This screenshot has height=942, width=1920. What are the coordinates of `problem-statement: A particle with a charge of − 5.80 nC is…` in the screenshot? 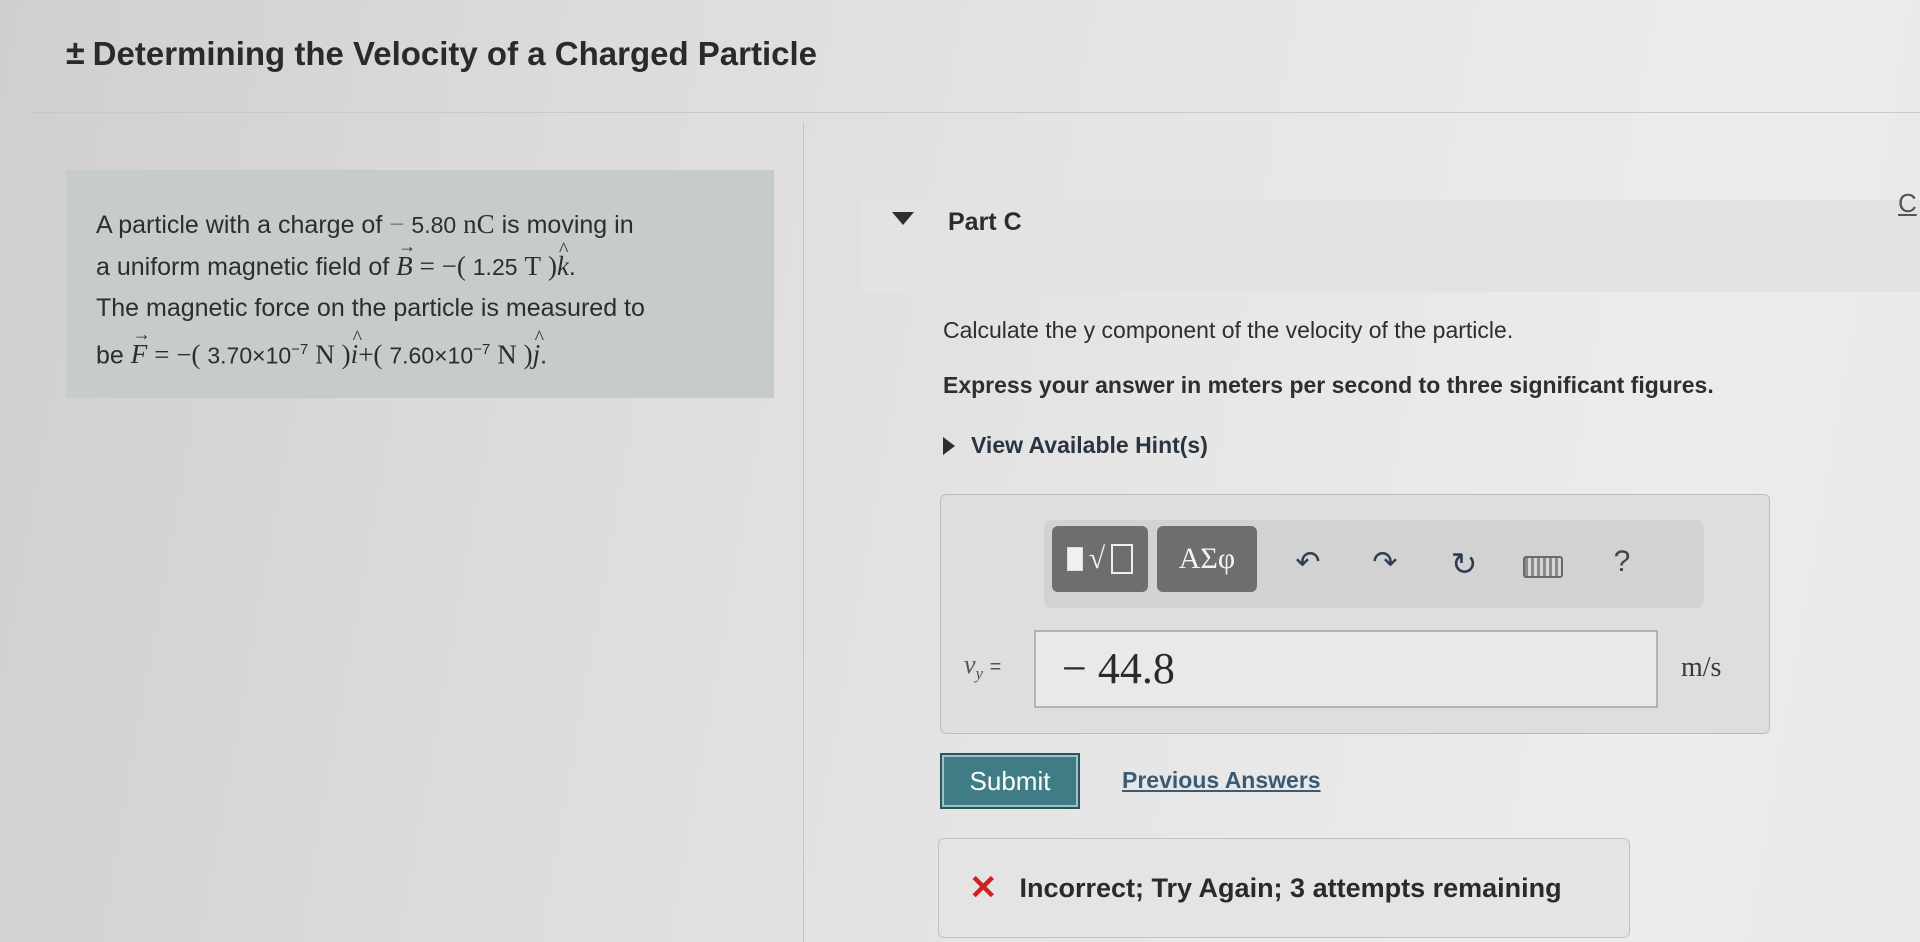 It's located at (420, 284).